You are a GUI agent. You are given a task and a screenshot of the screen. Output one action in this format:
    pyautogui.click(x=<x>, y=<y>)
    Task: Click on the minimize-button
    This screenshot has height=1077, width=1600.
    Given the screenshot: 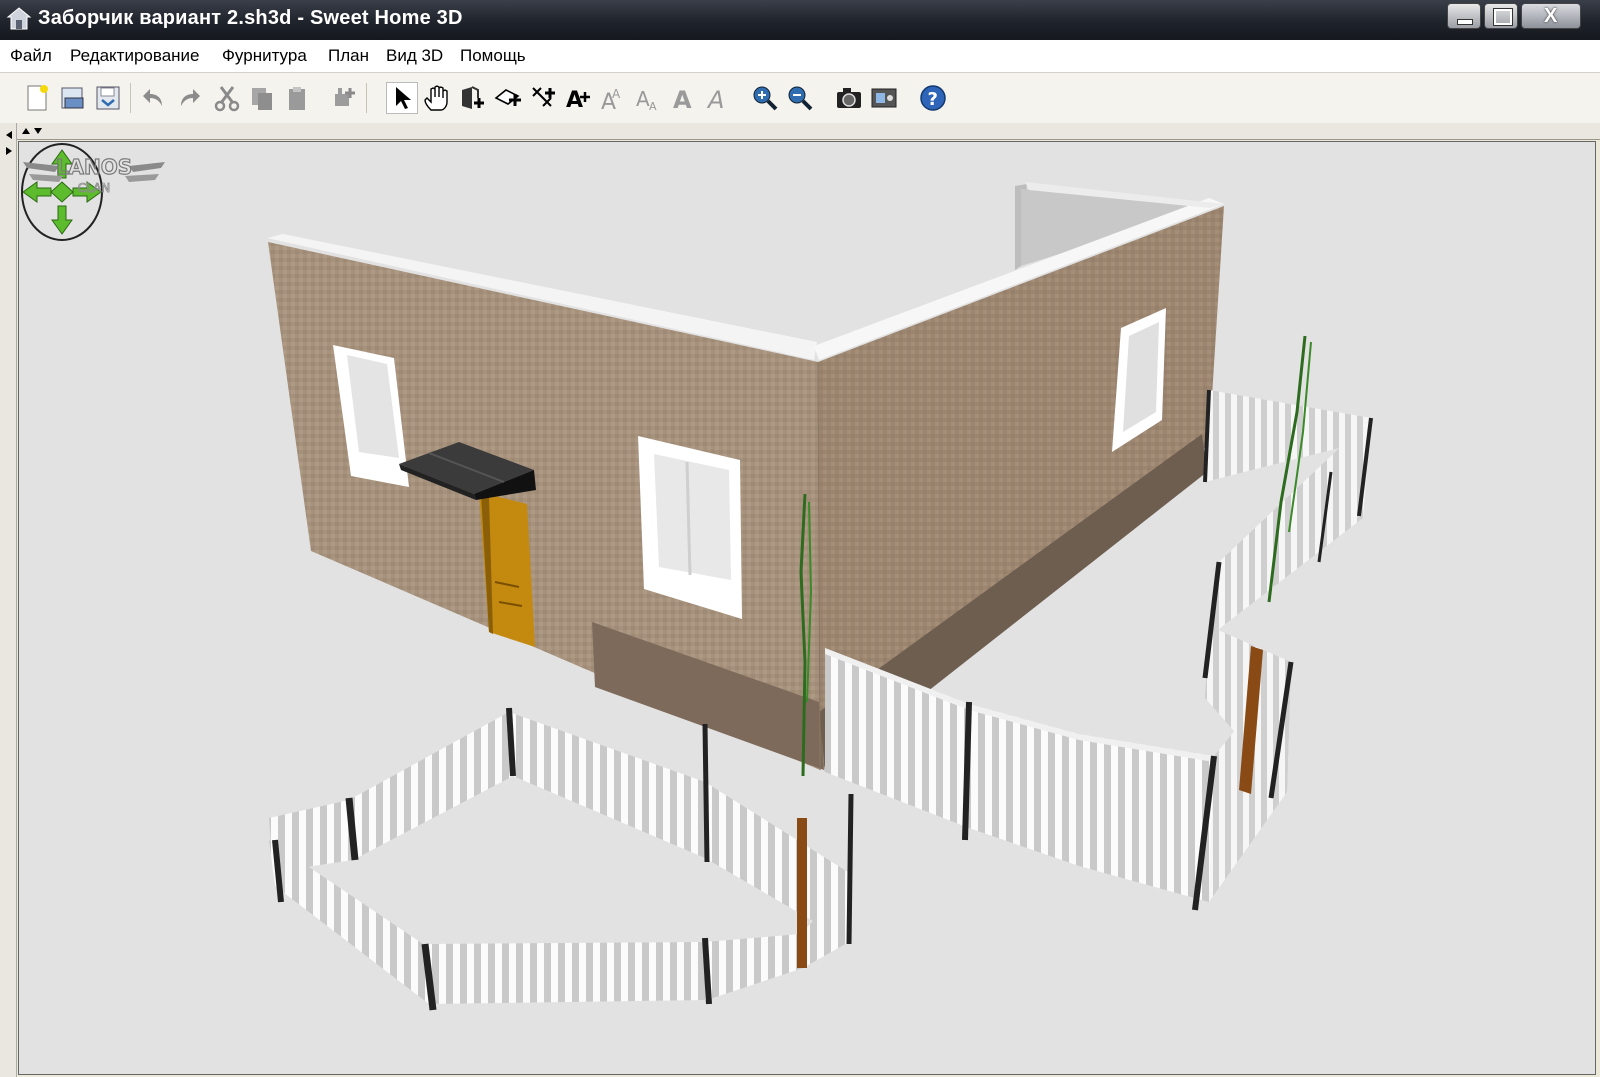 What is the action you would take?
    pyautogui.click(x=1464, y=16)
    